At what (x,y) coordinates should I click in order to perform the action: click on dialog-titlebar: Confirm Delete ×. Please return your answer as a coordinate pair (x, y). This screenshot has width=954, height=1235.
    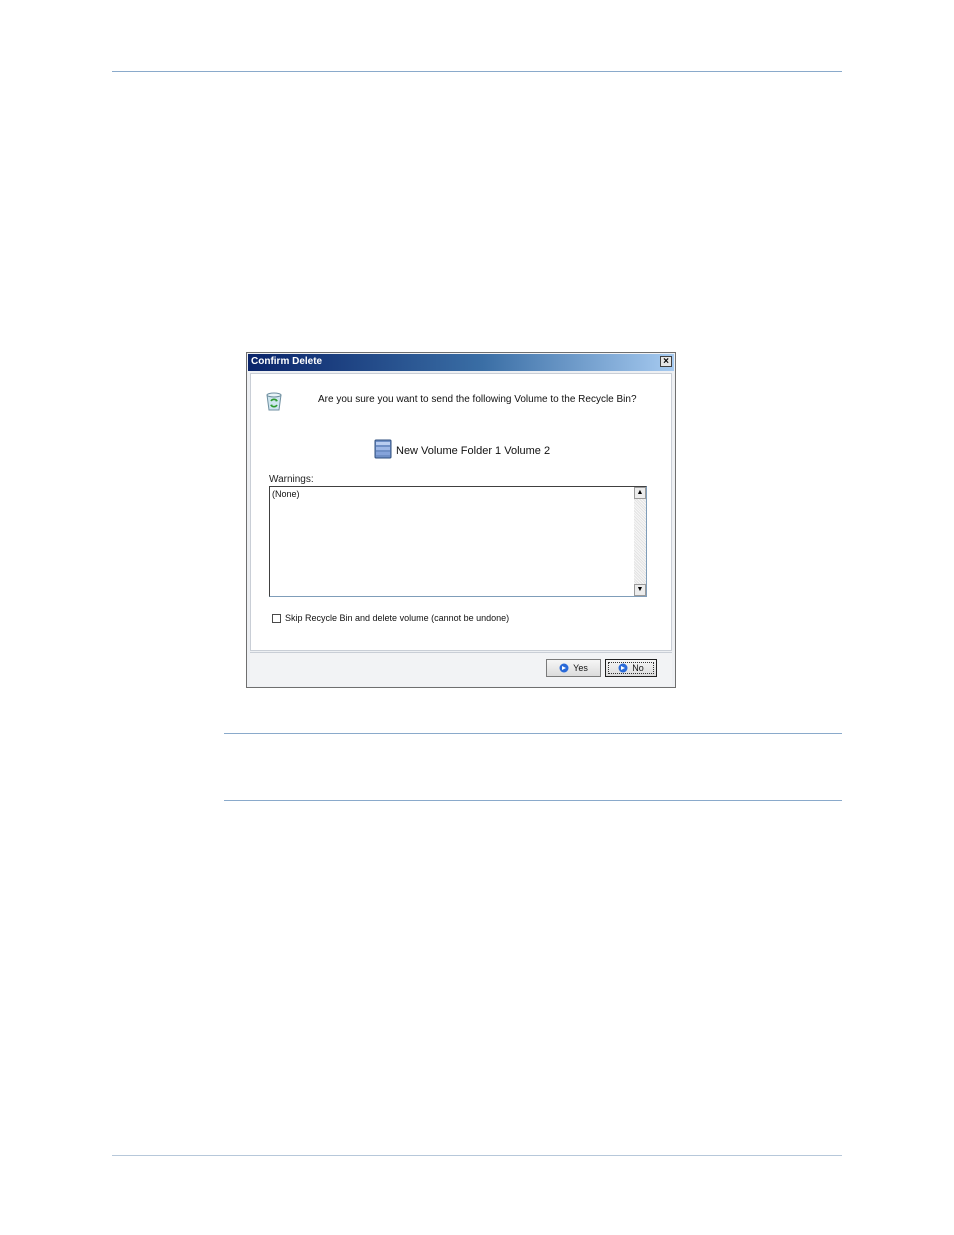
    Looking at the image, I should click on (461, 362).